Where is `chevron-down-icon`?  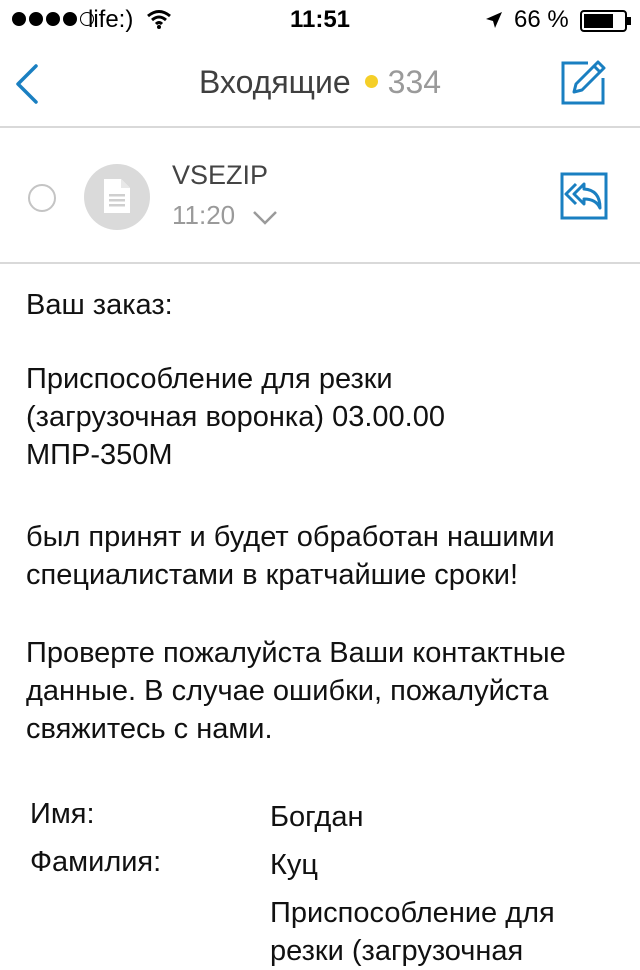 chevron-down-icon is located at coordinates (265, 218).